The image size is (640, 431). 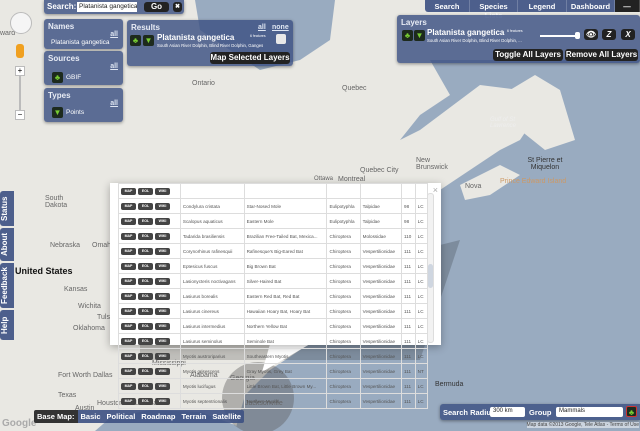 What do you see at coordinates (177, 7) in the screenshot?
I see `clear-search-button: ✖` at bounding box center [177, 7].